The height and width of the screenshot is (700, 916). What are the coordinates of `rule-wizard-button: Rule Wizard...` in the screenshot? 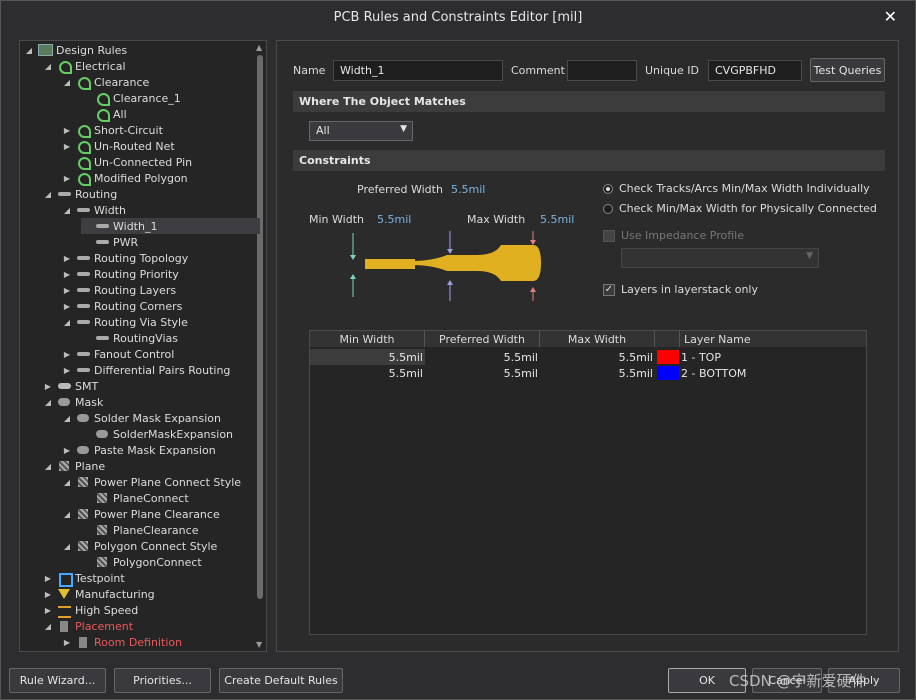 It's located at (57, 680).